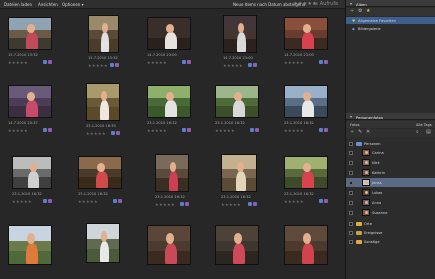  Describe the element at coordinates (390, 143) in the screenshot. I see `tag-category-persons: Personen` at that location.